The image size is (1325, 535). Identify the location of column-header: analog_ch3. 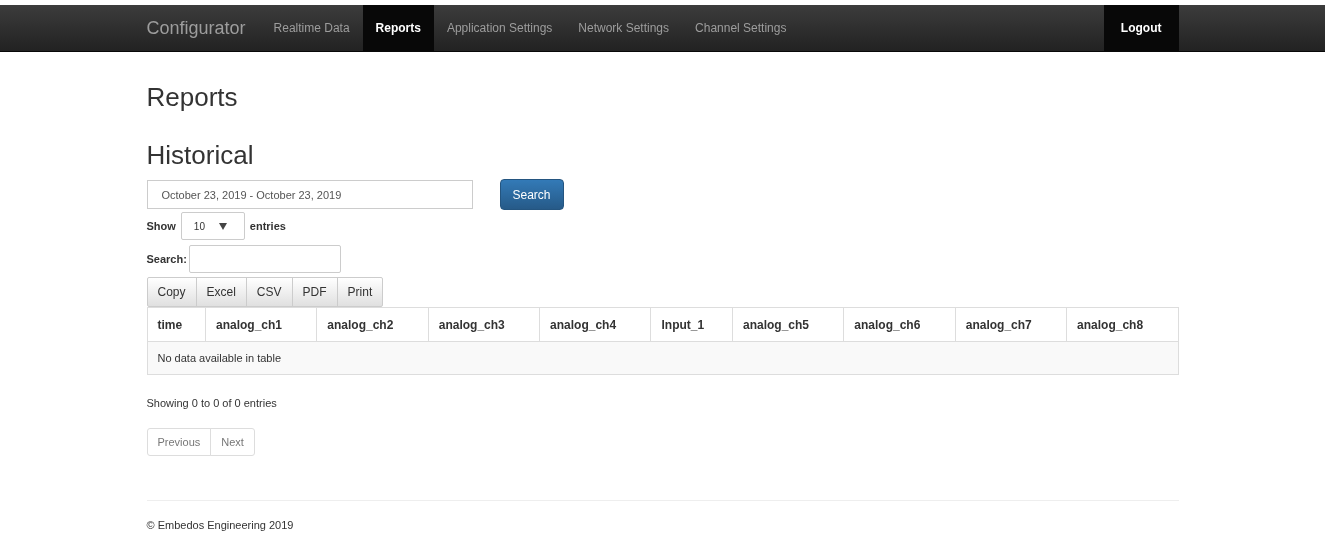
(484, 324).